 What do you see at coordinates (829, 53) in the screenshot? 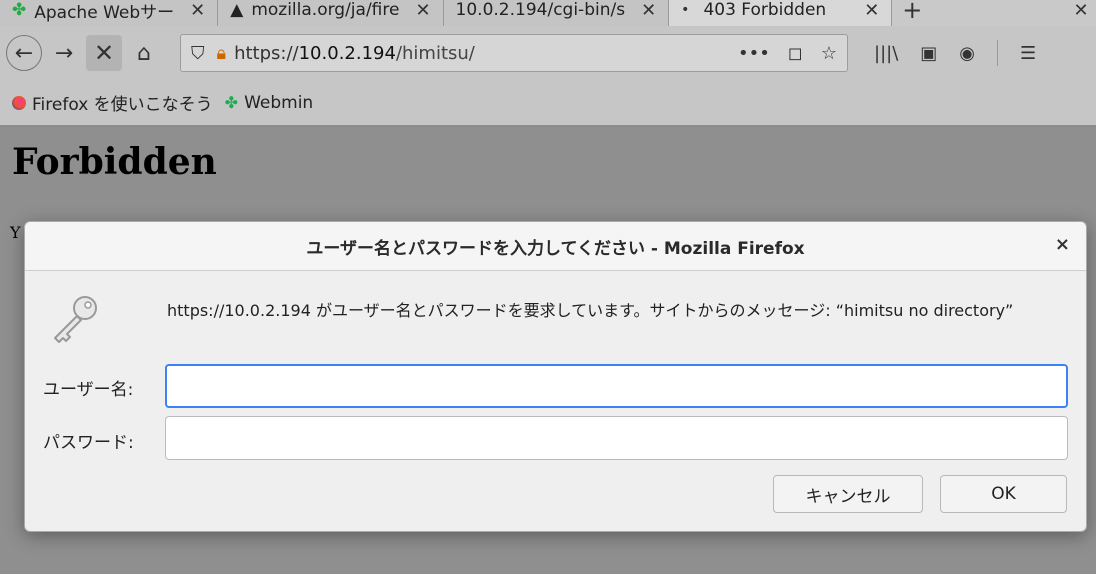
I see `bookmark-star-icon: ☆` at bounding box center [829, 53].